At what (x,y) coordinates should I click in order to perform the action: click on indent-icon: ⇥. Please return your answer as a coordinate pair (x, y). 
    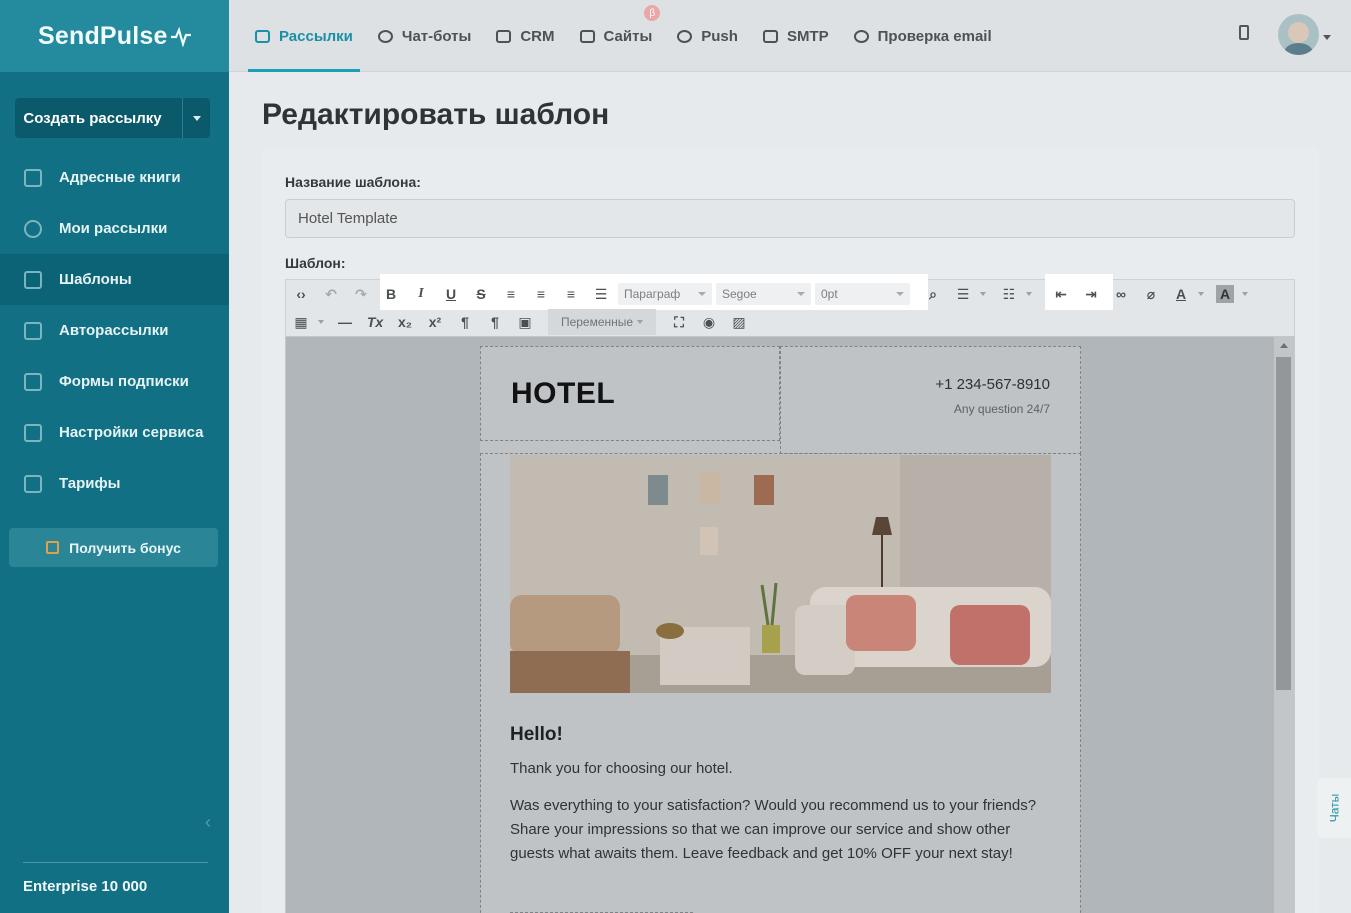
    Looking at the image, I should click on (1091, 294).